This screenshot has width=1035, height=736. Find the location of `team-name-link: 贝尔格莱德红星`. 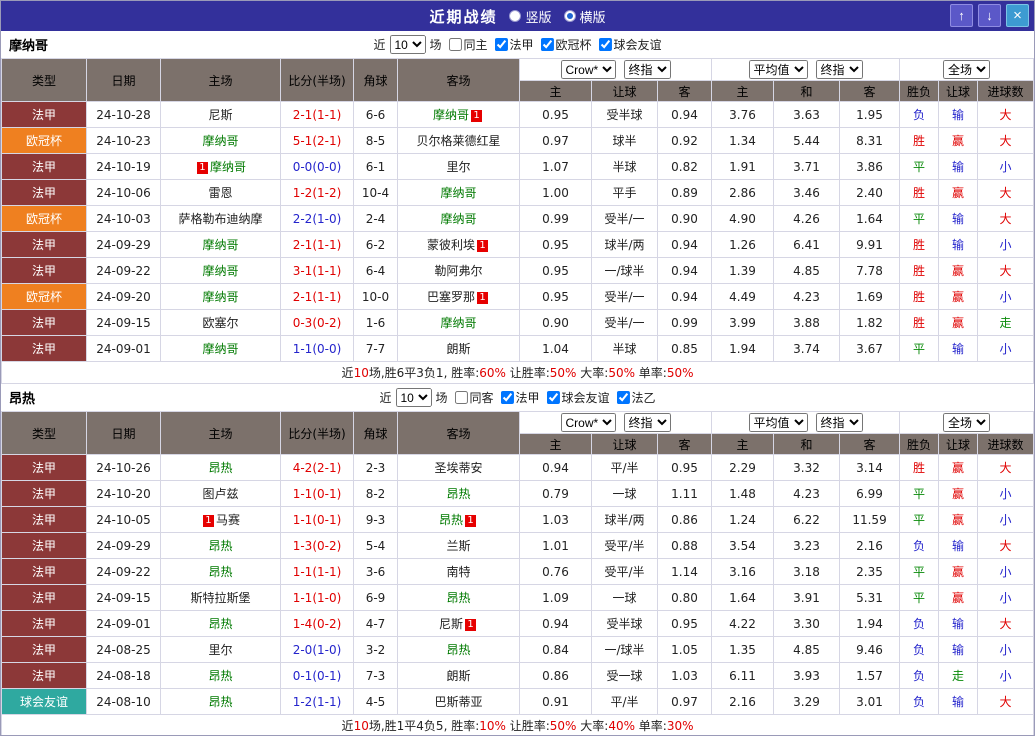

team-name-link: 贝尔格莱德红星 is located at coordinates (458, 141).